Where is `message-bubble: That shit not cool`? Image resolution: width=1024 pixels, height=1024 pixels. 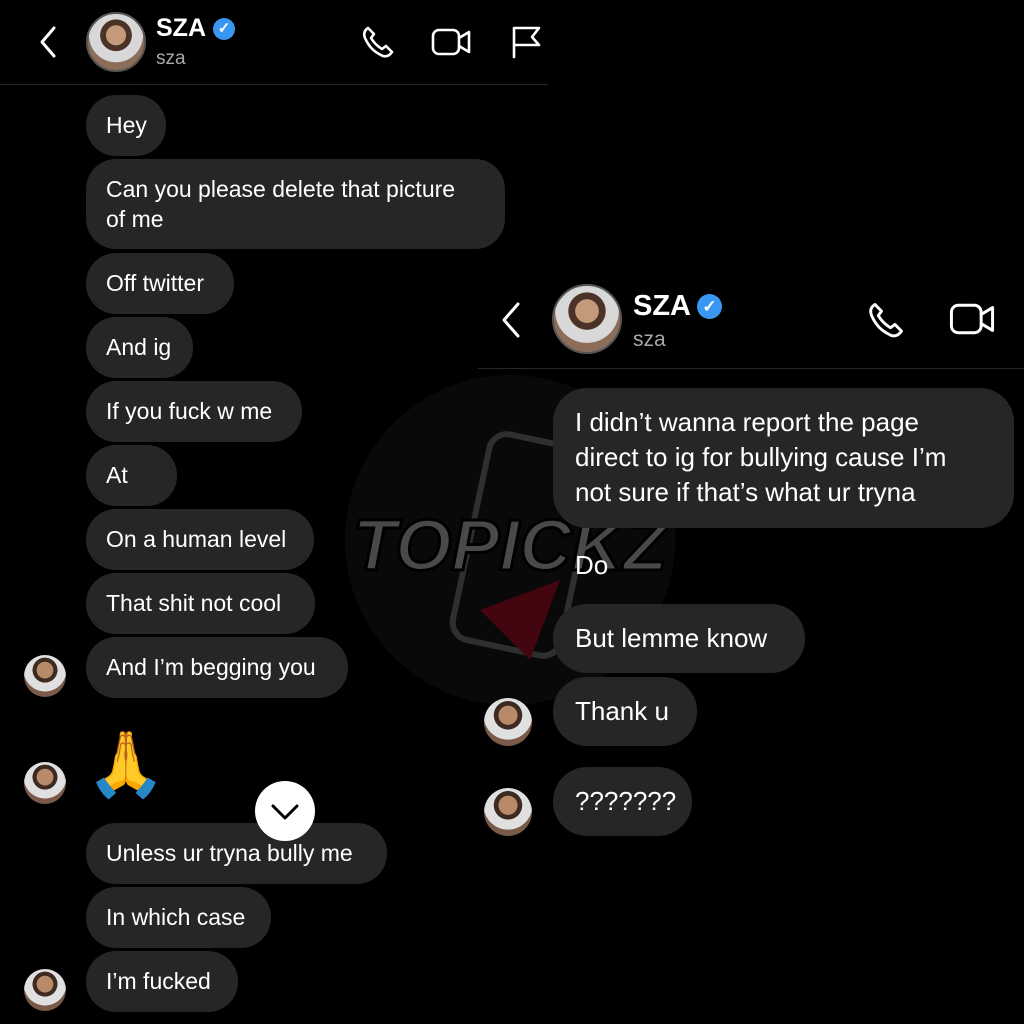
message-bubble: That shit not cool is located at coordinates (200, 603).